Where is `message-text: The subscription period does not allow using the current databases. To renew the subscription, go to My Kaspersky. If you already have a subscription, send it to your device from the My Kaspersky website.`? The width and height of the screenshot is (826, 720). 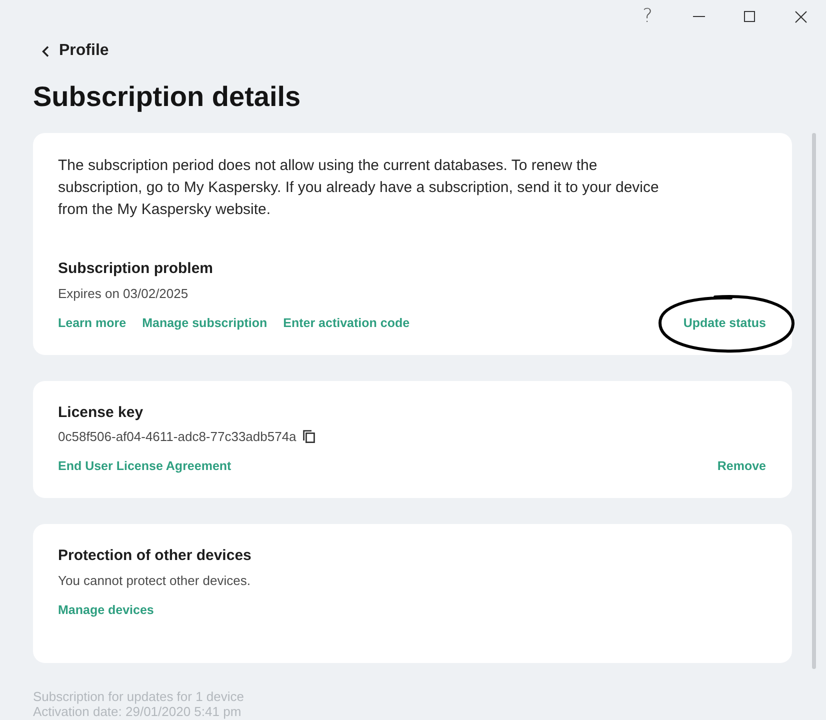 message-text: The subscription period does not allow using the current databases. To renew the subscription, go to My Kaspersky. If you already have a subscription, send it to your device from the My Kaspersky website. is located at coordinates (359, 188).